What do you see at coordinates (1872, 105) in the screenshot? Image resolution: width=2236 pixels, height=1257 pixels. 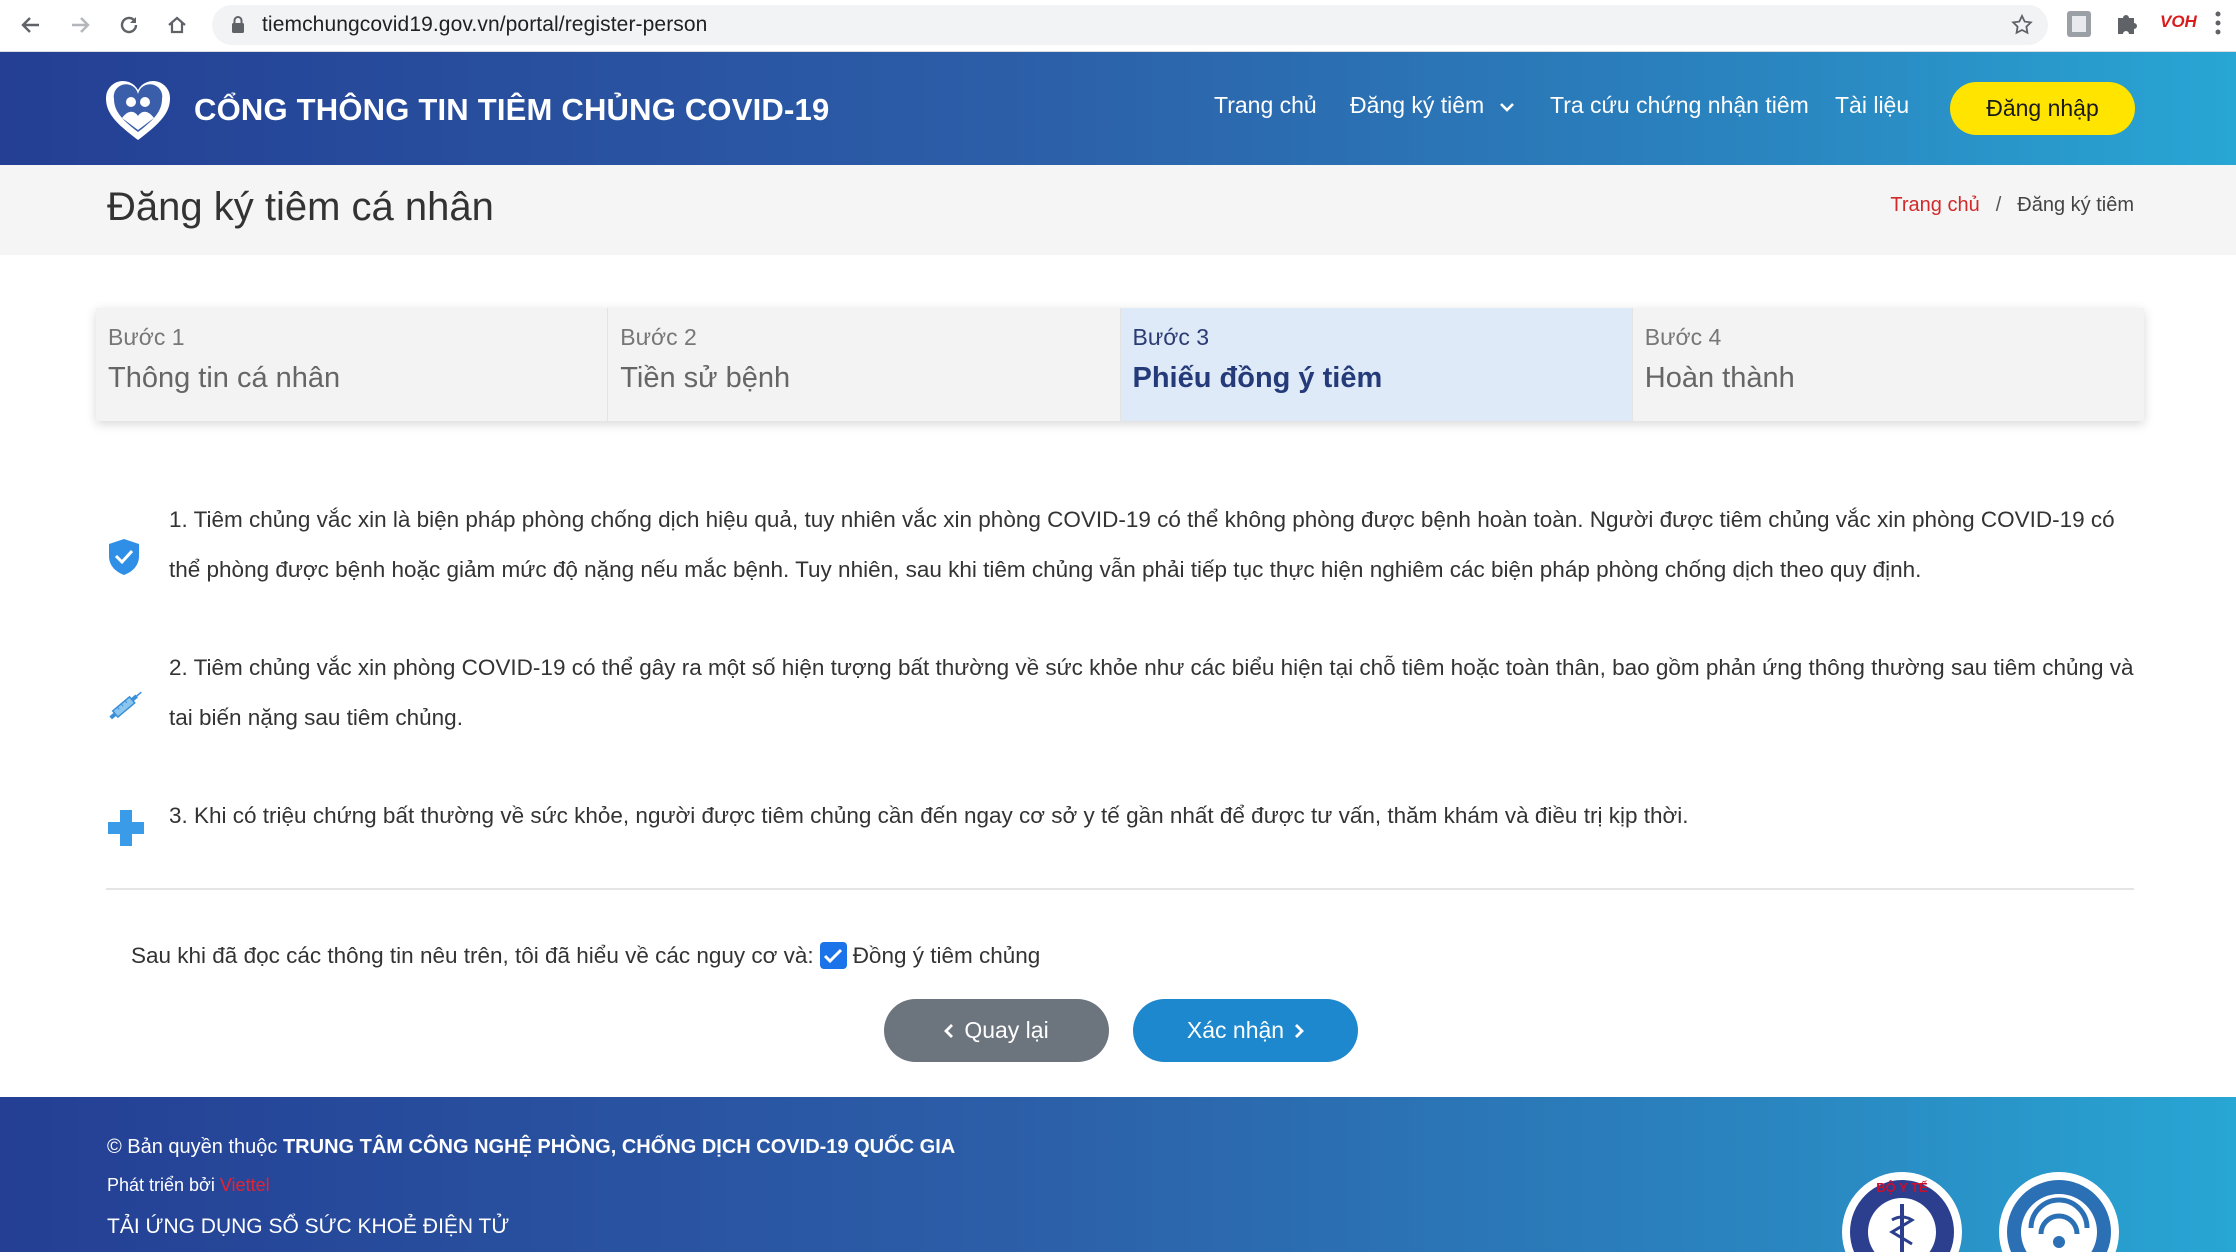 I see `nav-documents: Tài liệu` at bounding box center [1872, 105].